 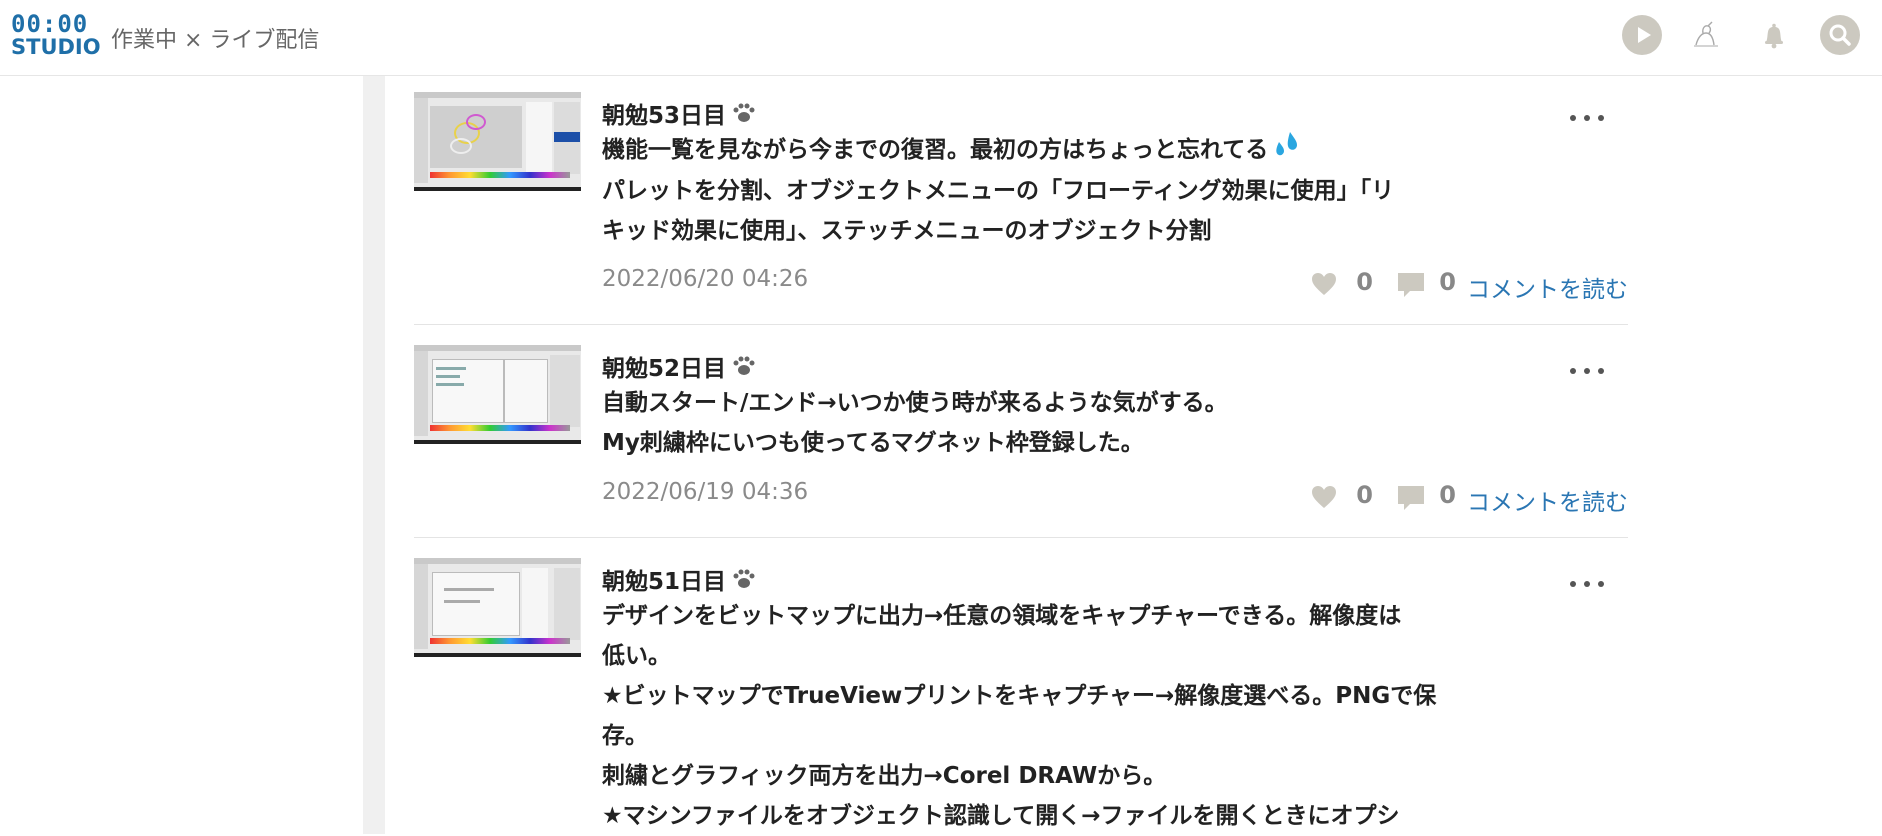 What do you see at coordinates (935, 150) in the screenshot?
I see `post-body-line: 機能一覧を見ながら今までの復習。最初の方はちょっと忘れてる` at bounding box center [935, 150].